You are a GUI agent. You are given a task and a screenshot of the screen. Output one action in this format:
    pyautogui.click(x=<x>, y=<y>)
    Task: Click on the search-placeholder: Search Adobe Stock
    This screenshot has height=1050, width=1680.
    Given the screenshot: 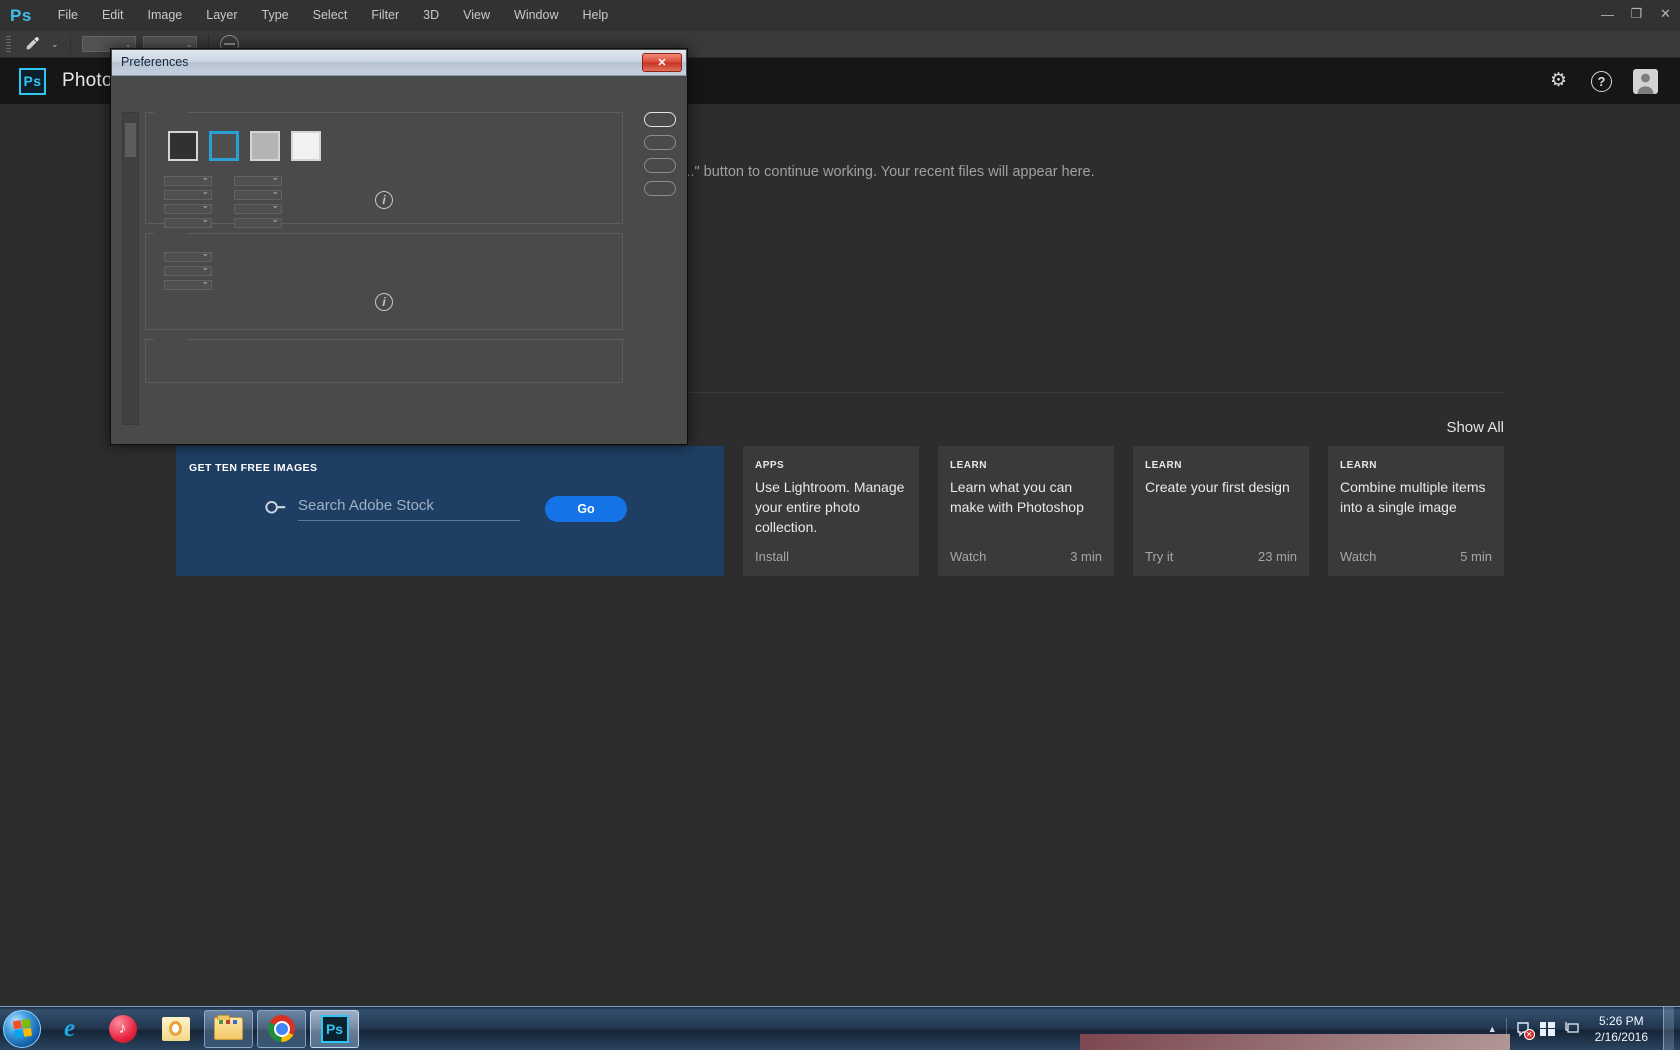 What is the action you would take?
    pyautogui.click(x=366, y=505)
    